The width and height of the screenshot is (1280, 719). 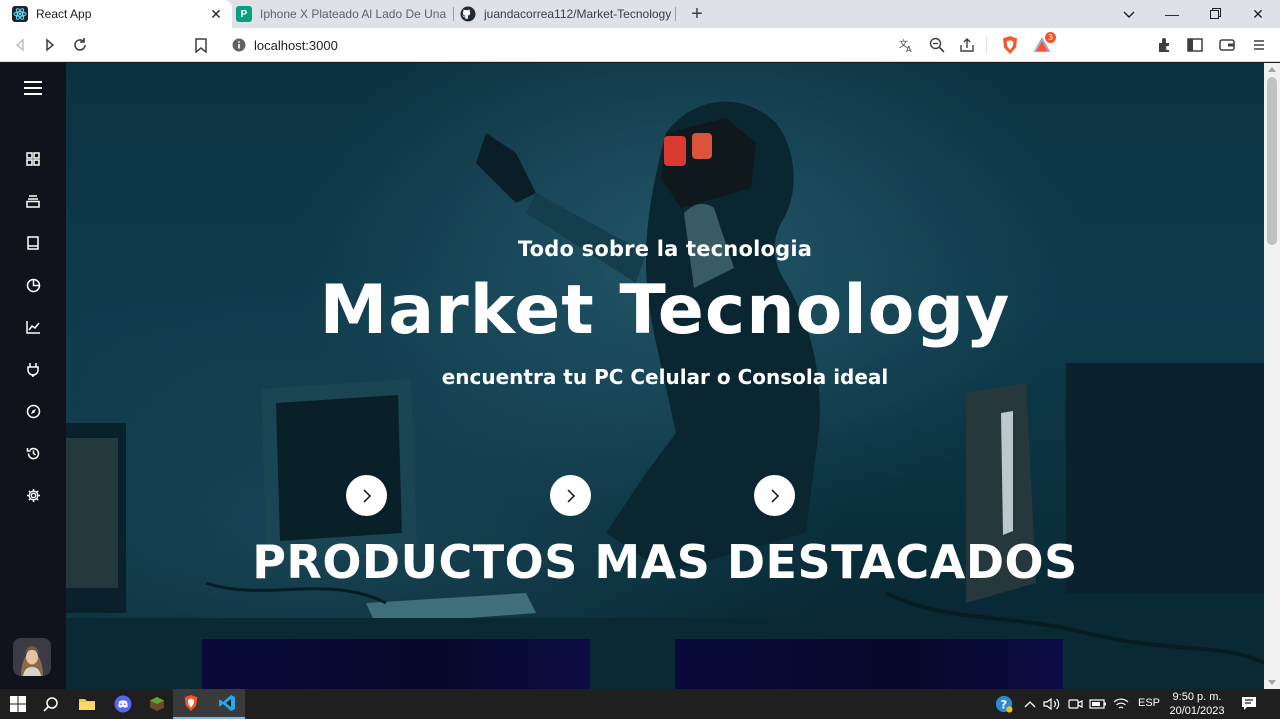 What do you see at coordinates (355, 14) in the screenshot?
I see `tab-title: Iphone X Plateado Al Lado De Una Pla` at bounding box center [355, 14].